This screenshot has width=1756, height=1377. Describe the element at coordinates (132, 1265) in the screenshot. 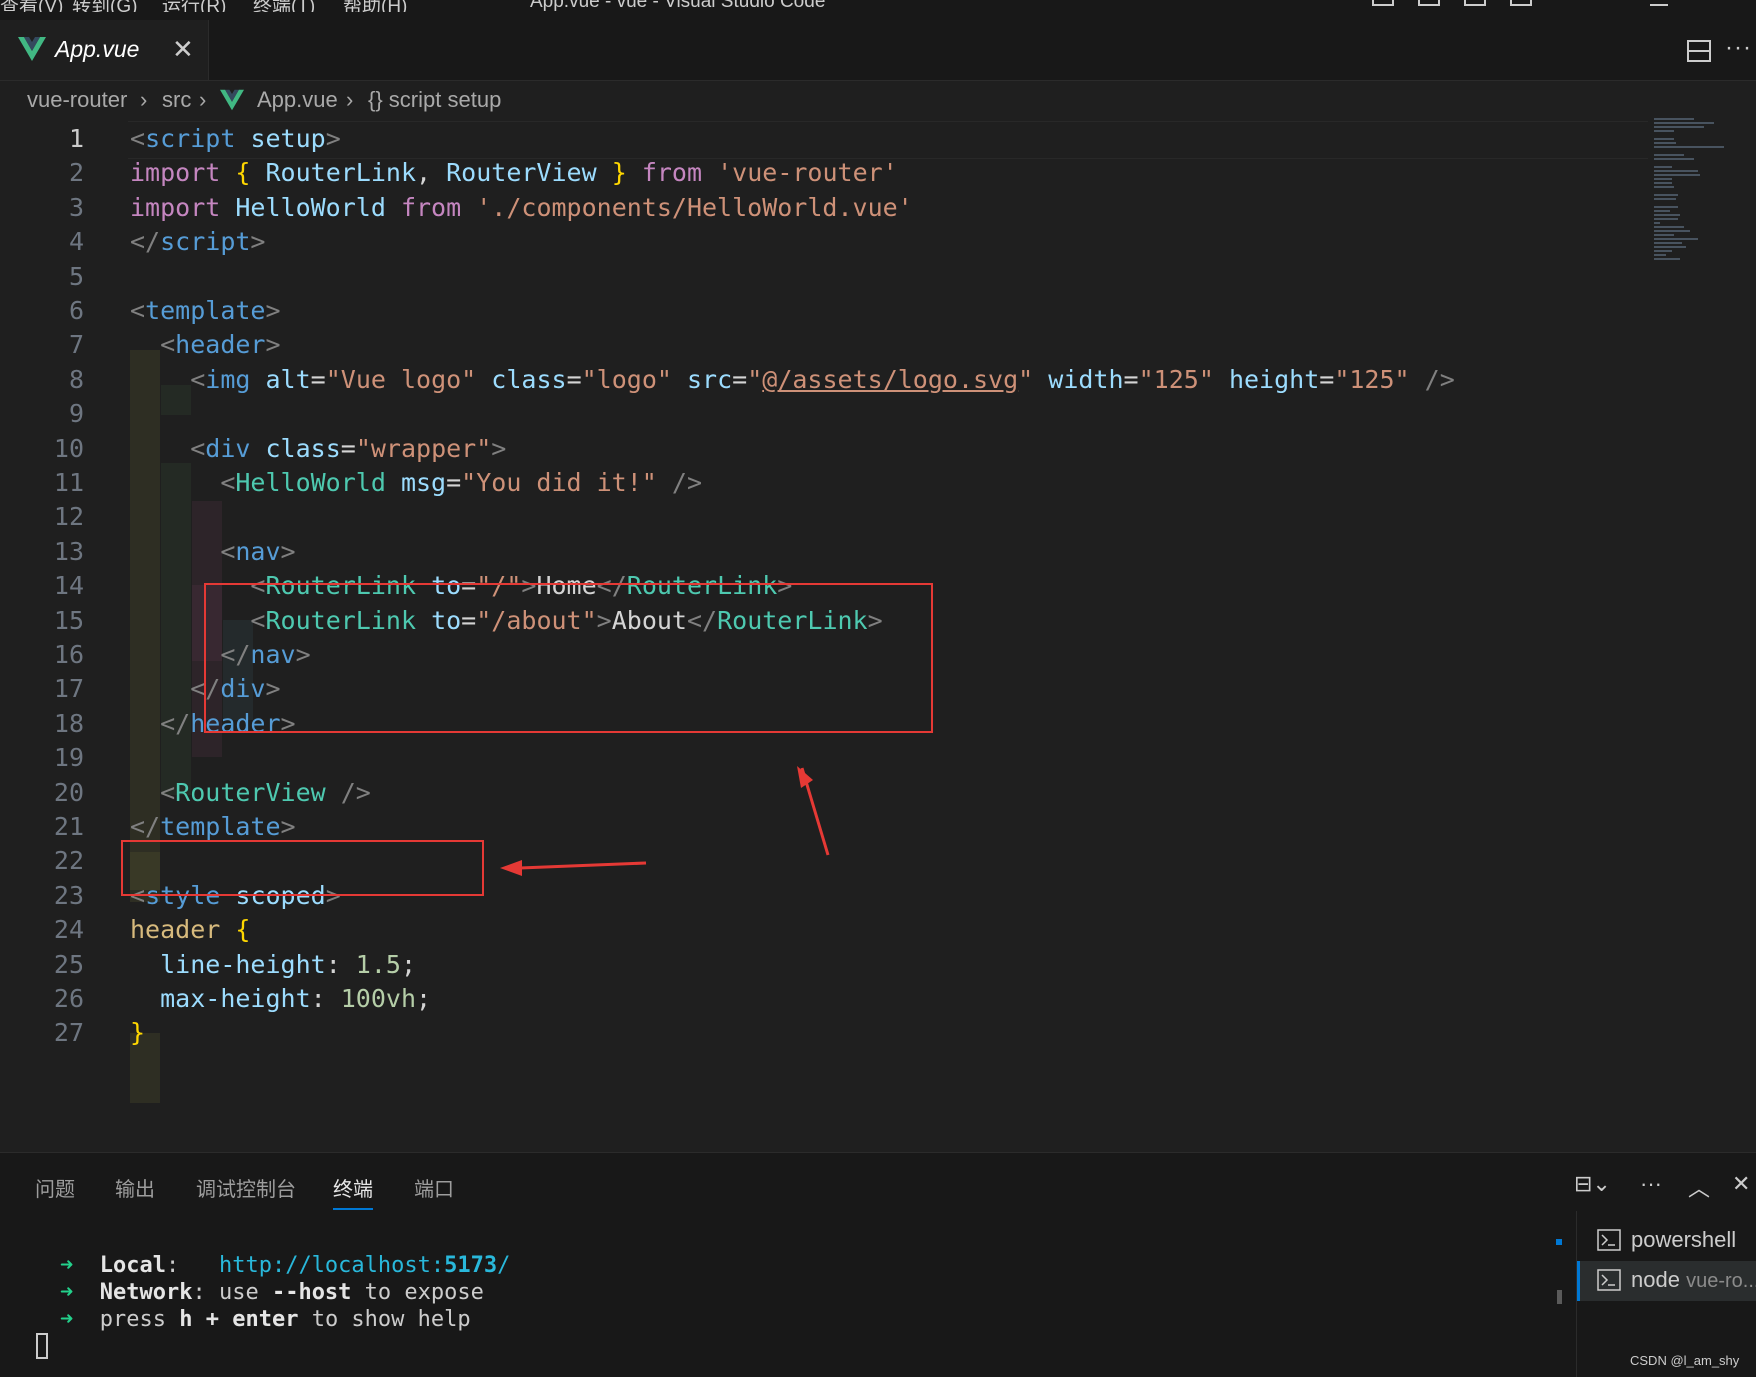

I see `terminal-text: Local` at that location.